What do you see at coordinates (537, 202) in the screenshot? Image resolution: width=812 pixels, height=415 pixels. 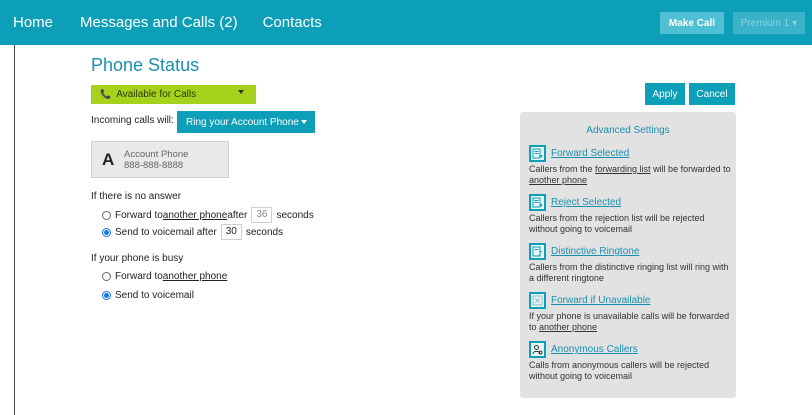 I see `reject-list-icon` at bounding box center [537, 202].